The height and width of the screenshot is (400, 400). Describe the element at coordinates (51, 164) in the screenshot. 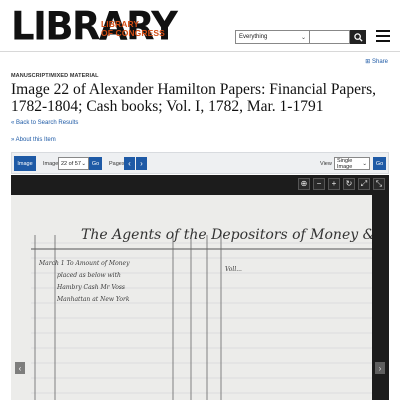

I see `image-label: Image` at that location.